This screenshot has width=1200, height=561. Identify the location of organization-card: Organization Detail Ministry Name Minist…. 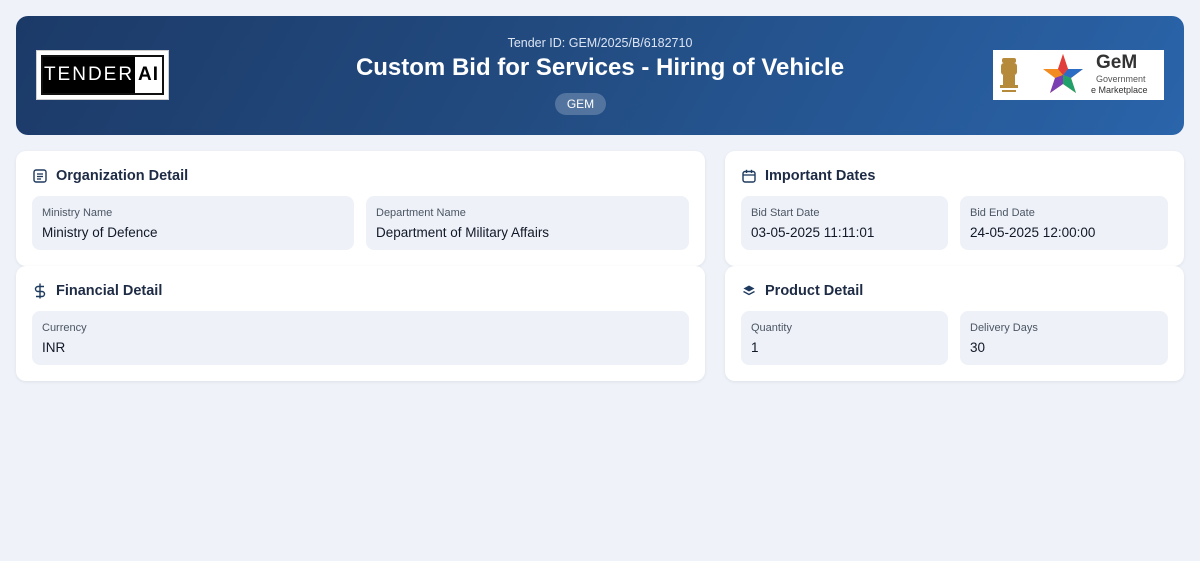
(360, 208).